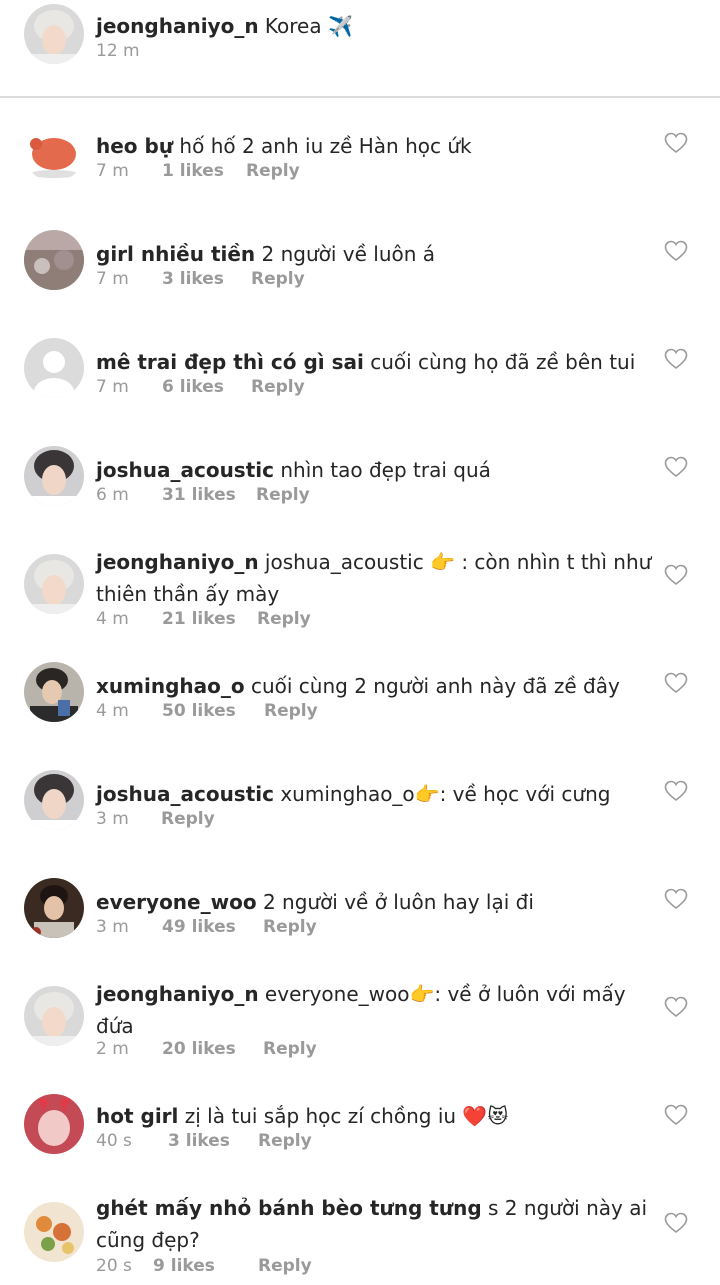 This screenshot has width=720, height=1285. What do you see at coordinates (112, 1049) in the screenshot?
I see `comment-time: 2 m` at bounding box center [112, 1049].